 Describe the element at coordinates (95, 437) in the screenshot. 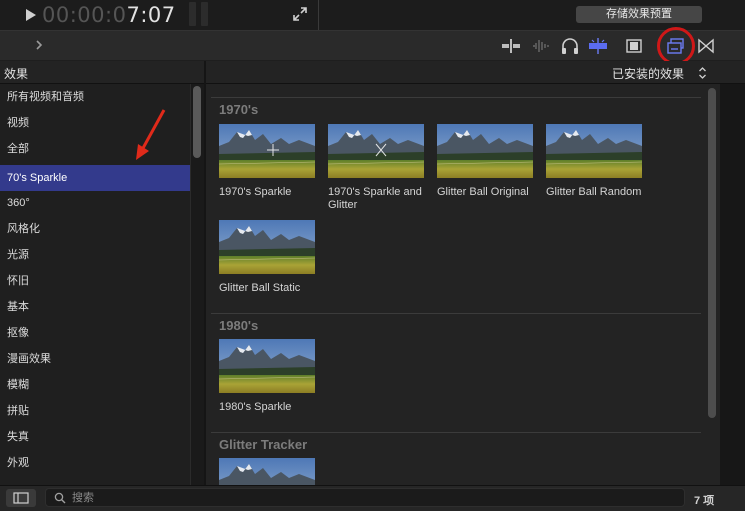

I see `sidebar-item-distortion: 失真` at that location.